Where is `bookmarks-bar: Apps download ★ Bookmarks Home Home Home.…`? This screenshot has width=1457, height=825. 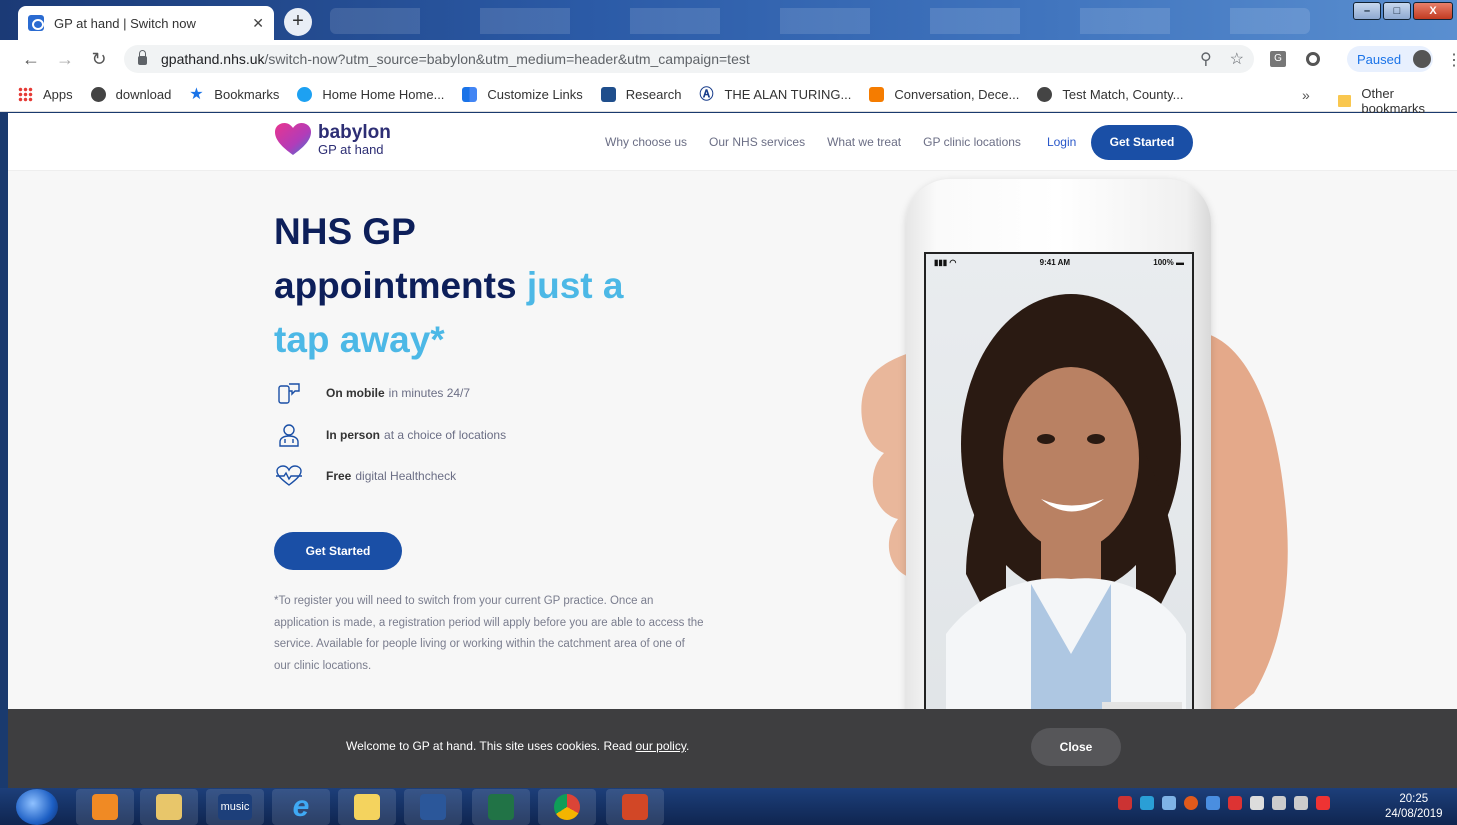
bookmarks-bar: Apps download ★ Bookmarks Home Home Home.… is located at coordinates (728, 97).